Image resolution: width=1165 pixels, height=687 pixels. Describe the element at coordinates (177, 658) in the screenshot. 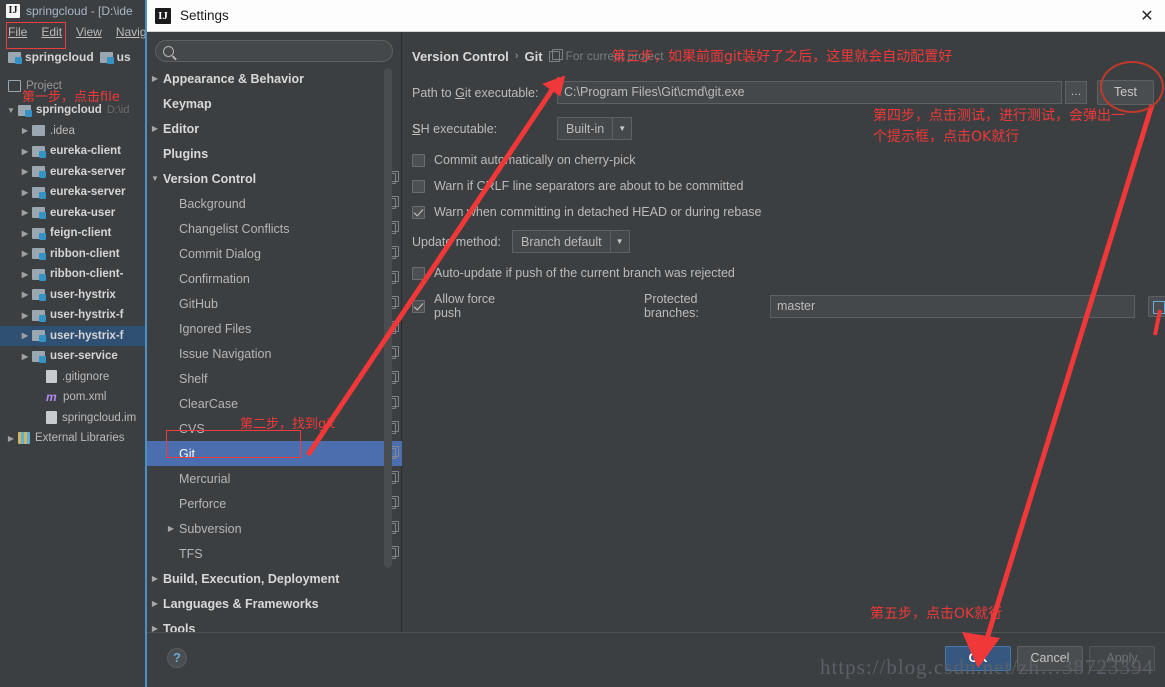

I see `help-button: ?` at that location.